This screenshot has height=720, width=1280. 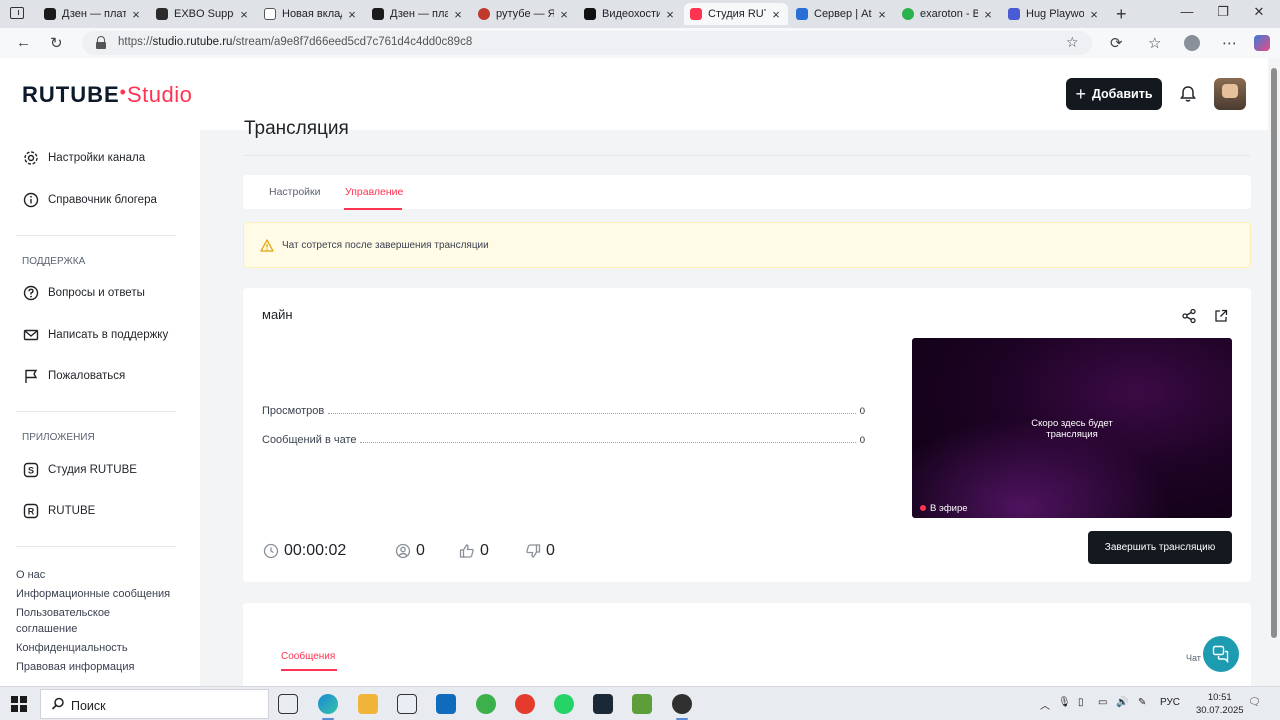 I want to click on live-dot-icon, so click(x=923, y=508).